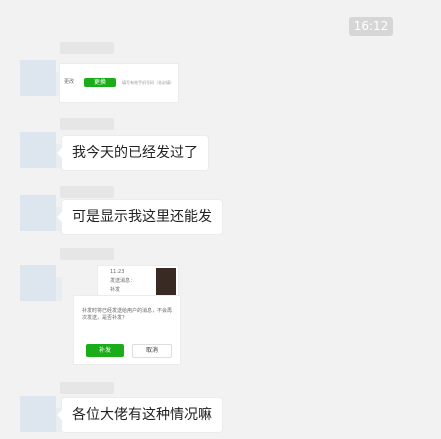  What do you see at coordinates (127, 314) in the screenshot?
I see `image-dialog-text: 补发时将已经发送给用户的消息，不会再次发送，是否补发？` at bounding box center [127, 314].